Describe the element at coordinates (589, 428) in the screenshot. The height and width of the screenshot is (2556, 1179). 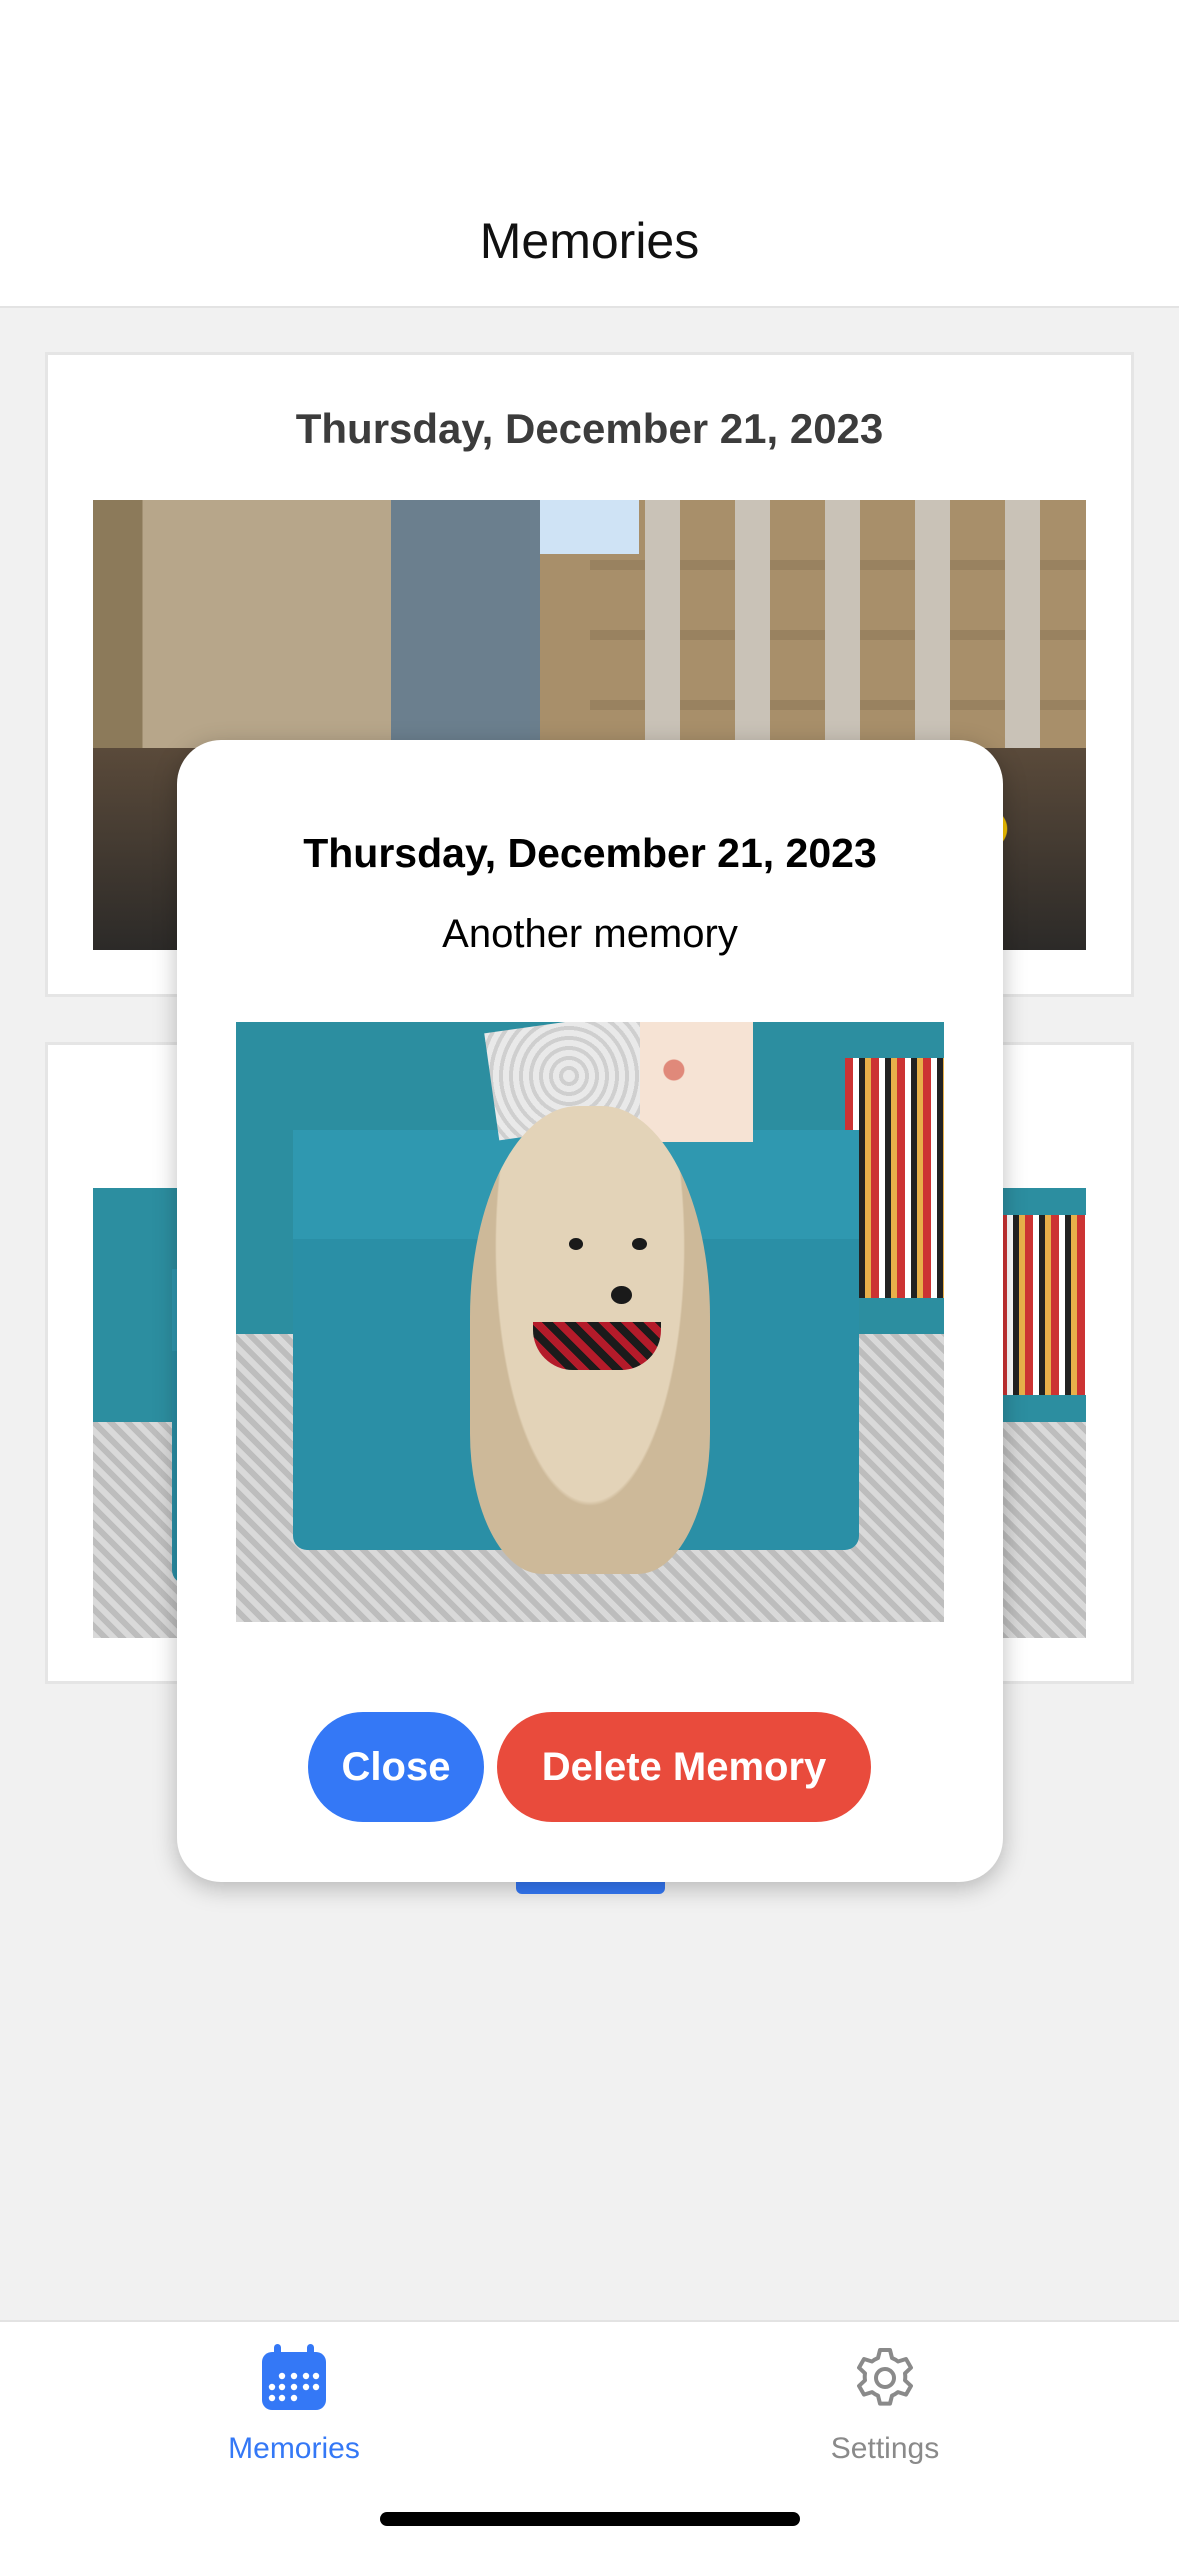
I see `memory-date: Thursday, December 21, 2023` at that location.